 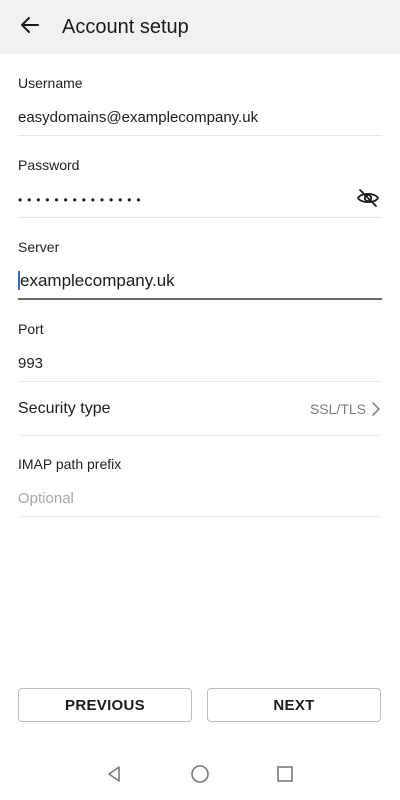 What do you see at coordinates (200, 350) in the screenshot?
I see `port-field: Port 993` at bounding box center [200, 350].